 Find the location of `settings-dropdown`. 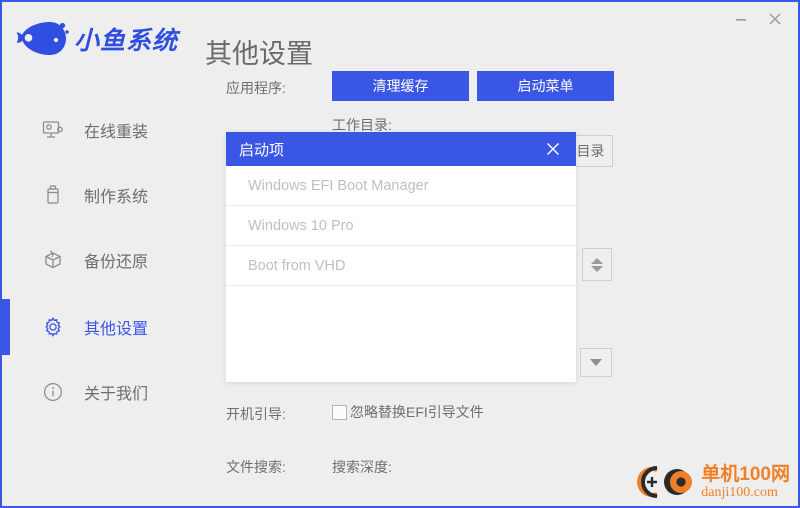

settings-dropdown is located at coordinates (596, 362).